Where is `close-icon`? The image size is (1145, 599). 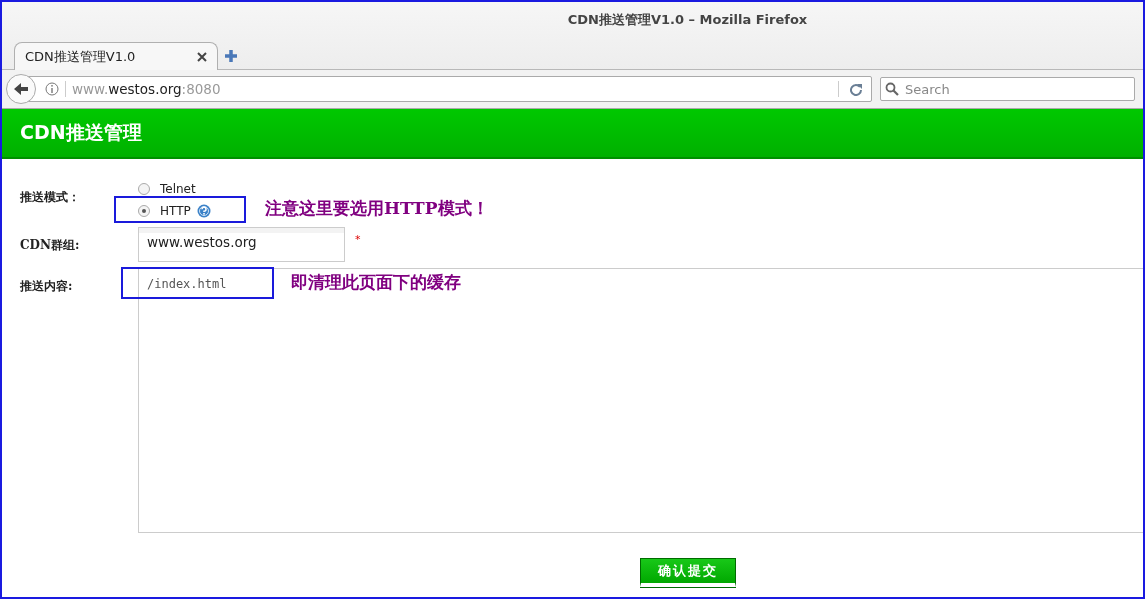
close-icon is located at coordinates (202, 56).